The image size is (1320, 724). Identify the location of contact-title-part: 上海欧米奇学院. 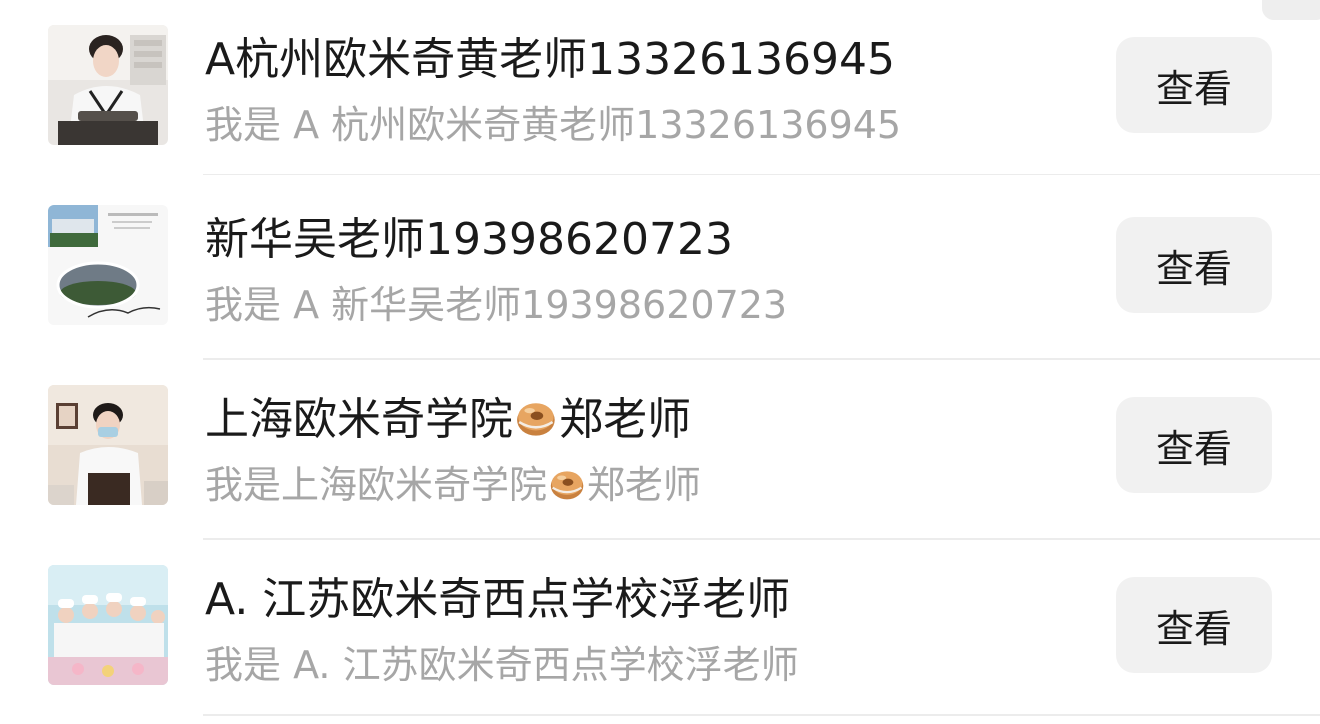
(359, 419).